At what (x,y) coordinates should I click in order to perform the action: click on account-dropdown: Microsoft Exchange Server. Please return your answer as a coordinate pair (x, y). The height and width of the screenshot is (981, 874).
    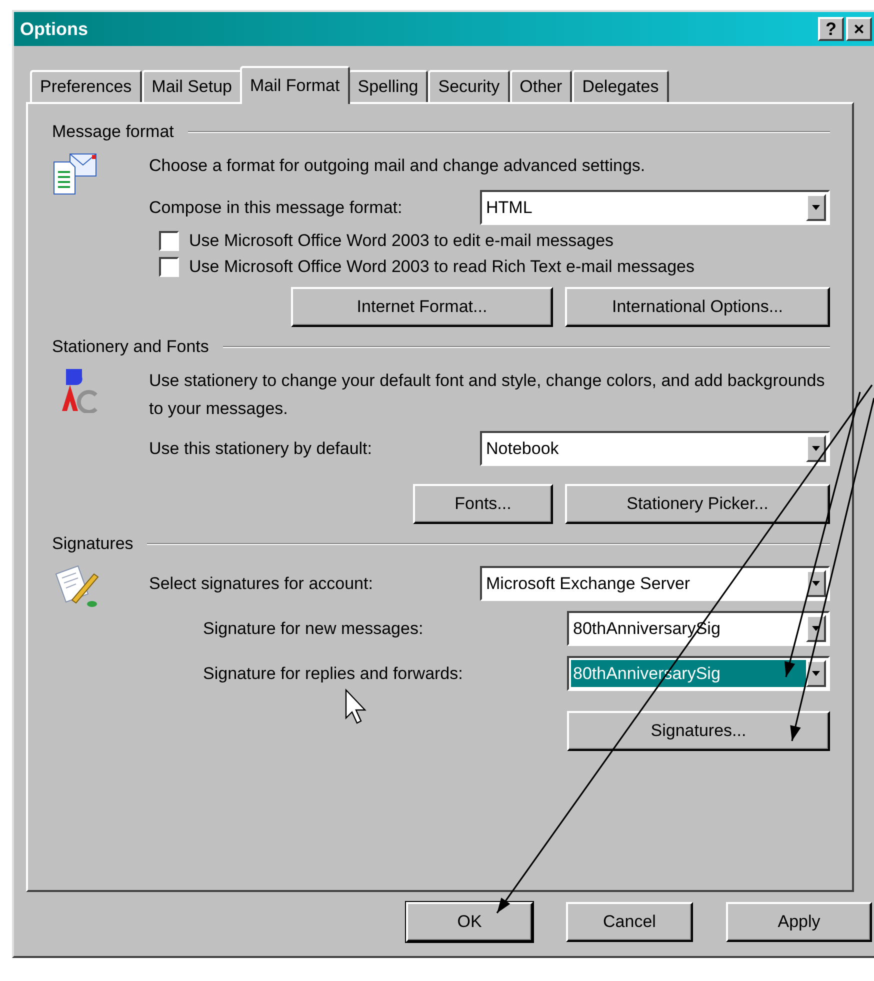
    Looking at the image, I should click on (655, 583).